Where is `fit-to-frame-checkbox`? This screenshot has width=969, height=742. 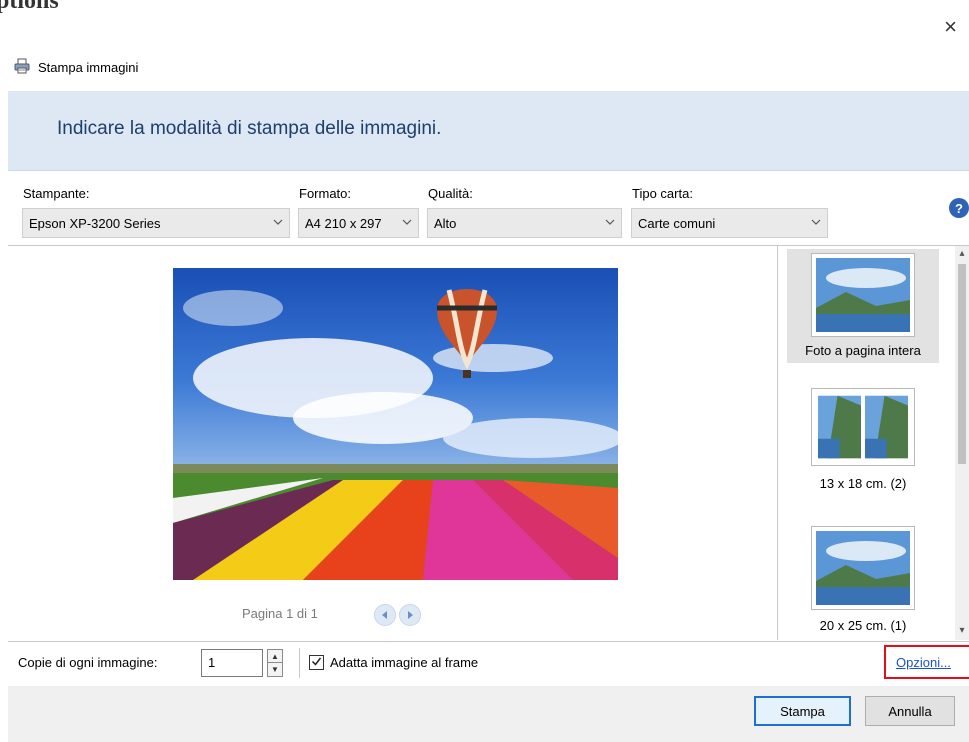
fit-to-frame-checkbox is located at coordinates (316, 662).